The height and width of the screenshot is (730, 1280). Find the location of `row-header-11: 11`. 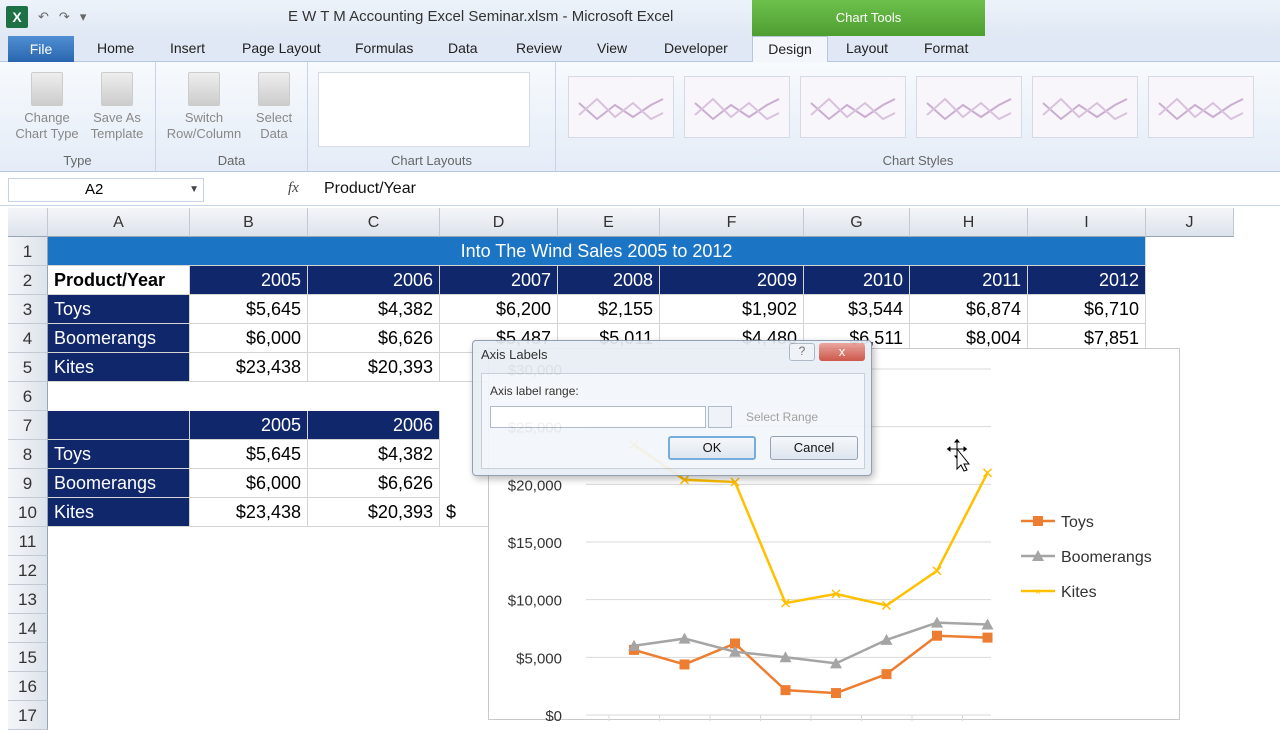

row-header-11: 11 is located at coordinates (28, 541).